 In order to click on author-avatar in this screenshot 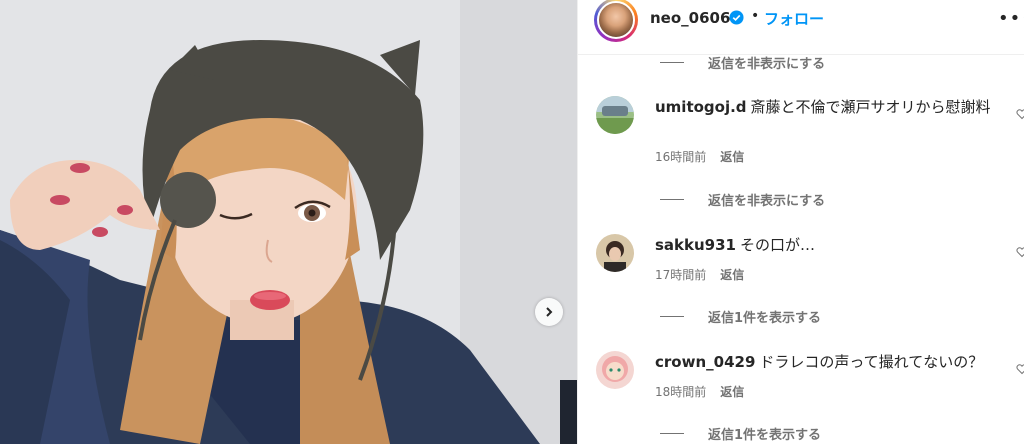, I will do `click(616, 21)`.